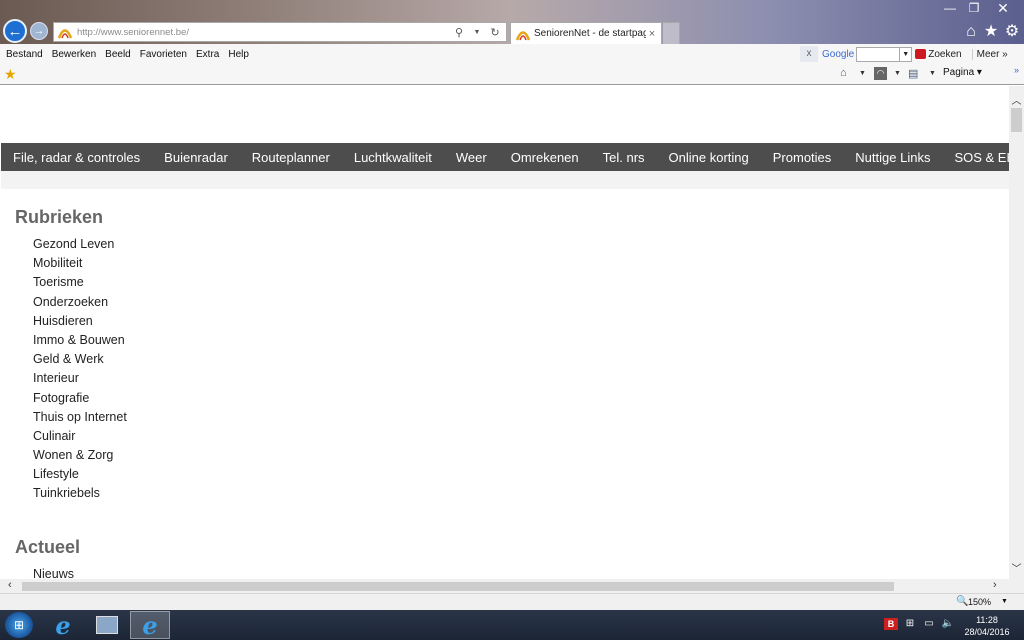  I want to click on rubriek-wonen-zorg: Wonen & Zorg, so click(80, 457).